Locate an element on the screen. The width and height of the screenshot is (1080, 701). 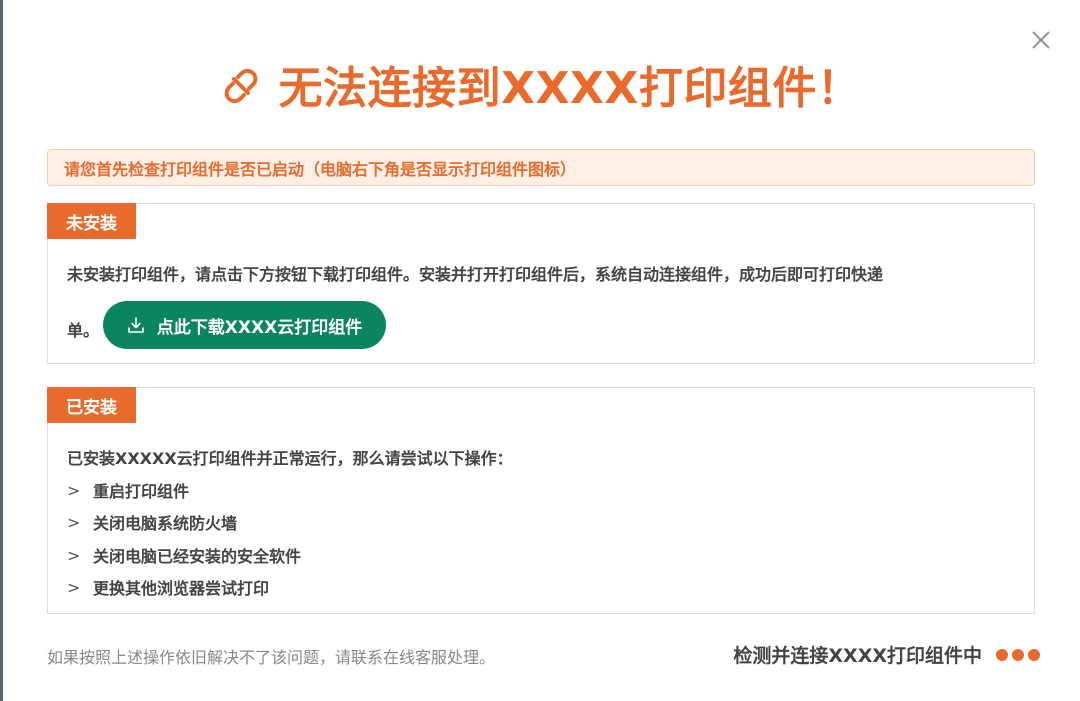
broken-link-icon is located at coordinates (240, 86).